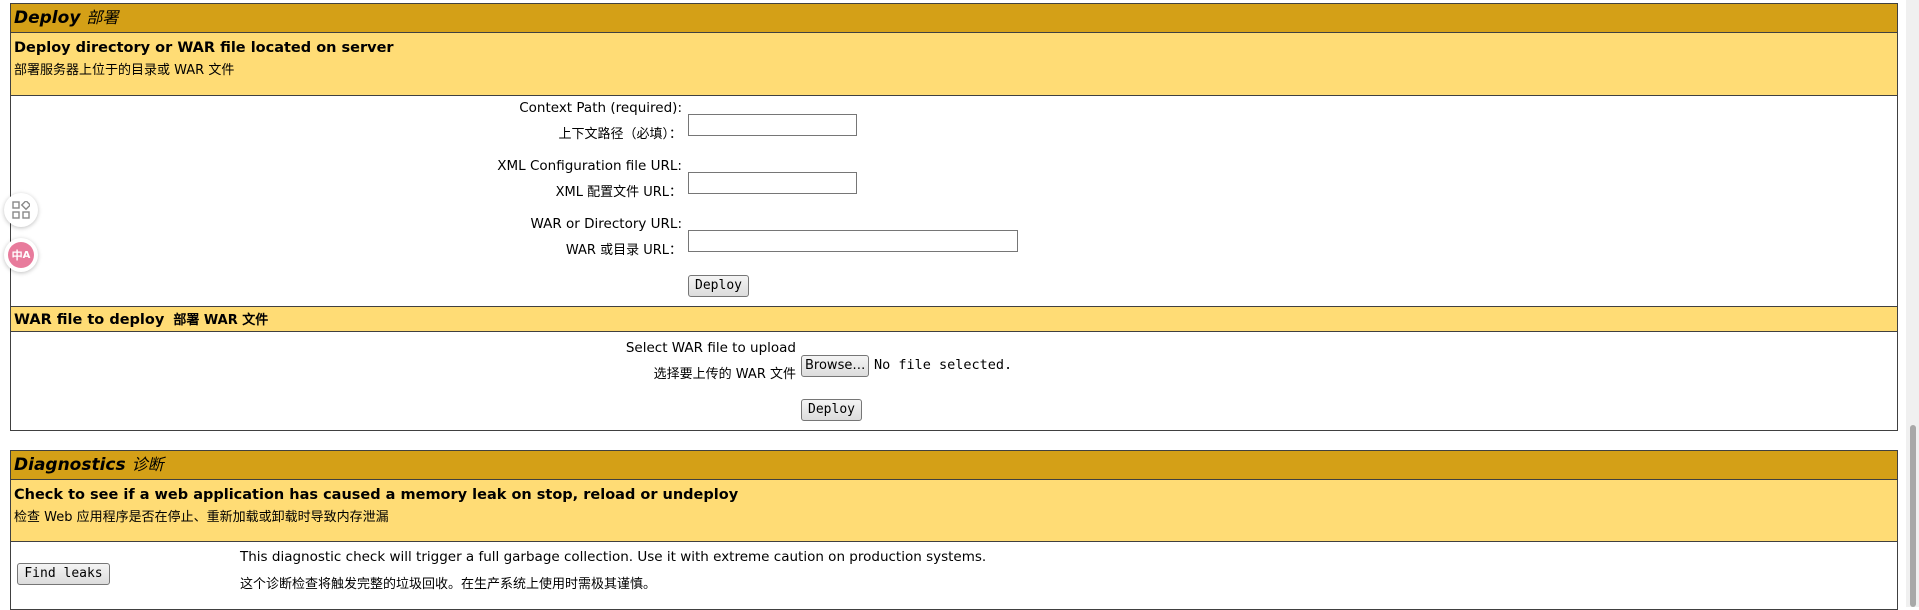  I want to click on deploy-dir-button: Deploy, so click(718, 286).